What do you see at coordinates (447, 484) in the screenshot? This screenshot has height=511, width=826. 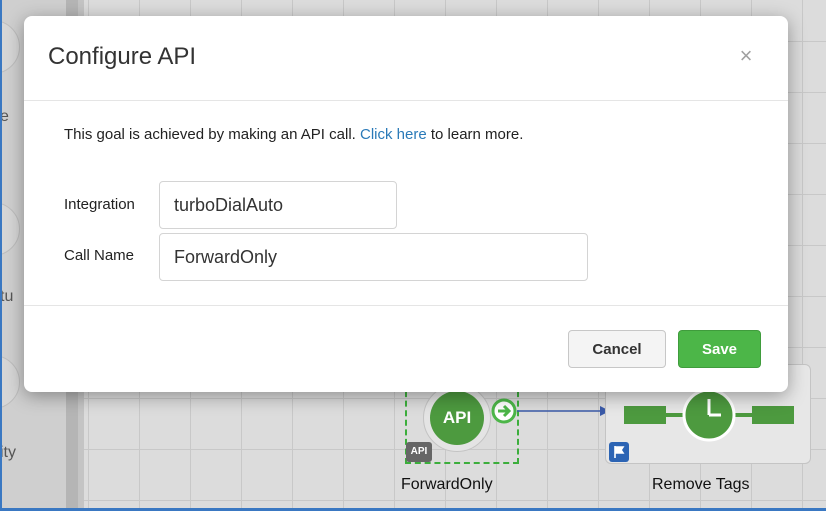 I see `api-node-label: ForwardOnly` at bounding box center [447, 484].